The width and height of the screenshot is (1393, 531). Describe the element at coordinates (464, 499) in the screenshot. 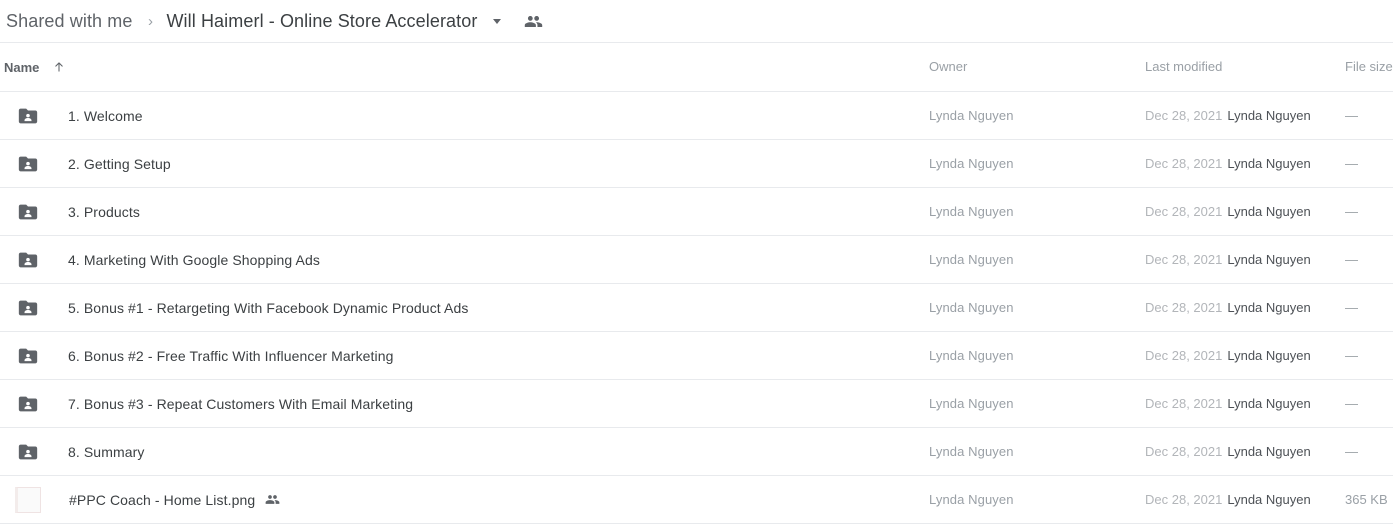

I see `file-name-cell: #PPC Coach - Home List.png` at that location.